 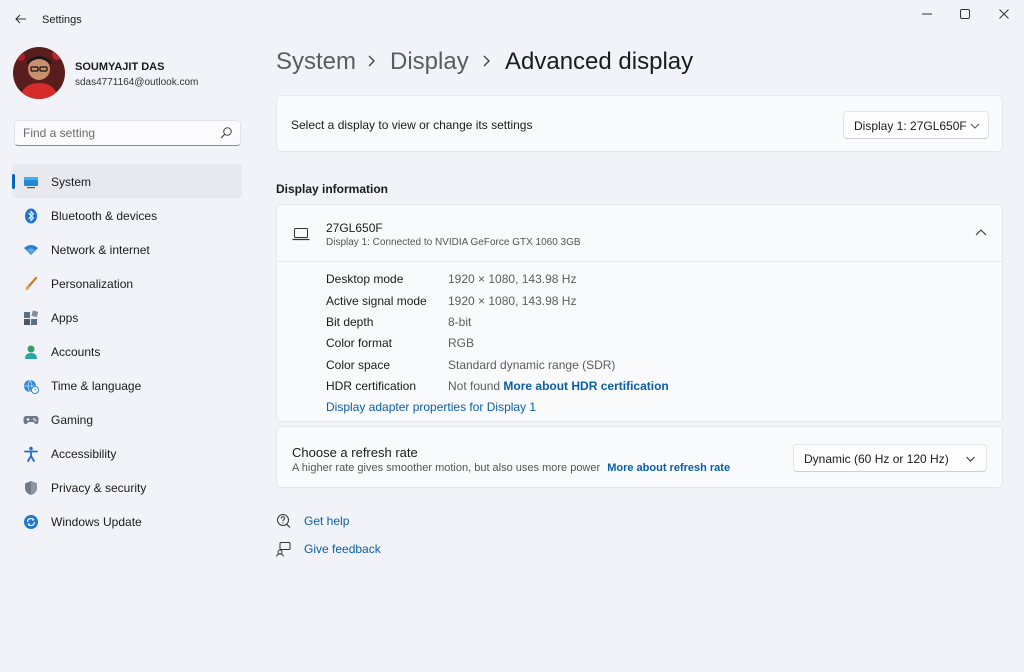 What do you see at coordinates (96, 386) in the screenshot?
I see `sidebar-item-label: Time & language` at bounding box center [96, 386].